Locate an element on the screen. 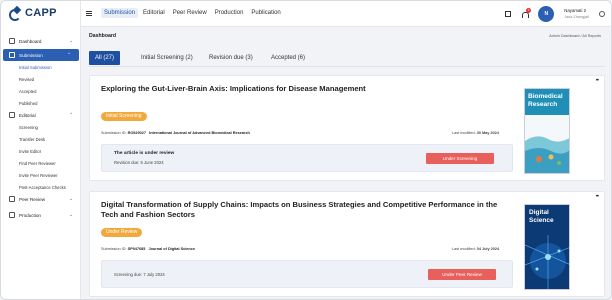 The height and width of the screenshot is (300, 612). top-right-controls: 1 N Nayamati 2 Jasa Zhangjati is located at coordinates (555, 14).